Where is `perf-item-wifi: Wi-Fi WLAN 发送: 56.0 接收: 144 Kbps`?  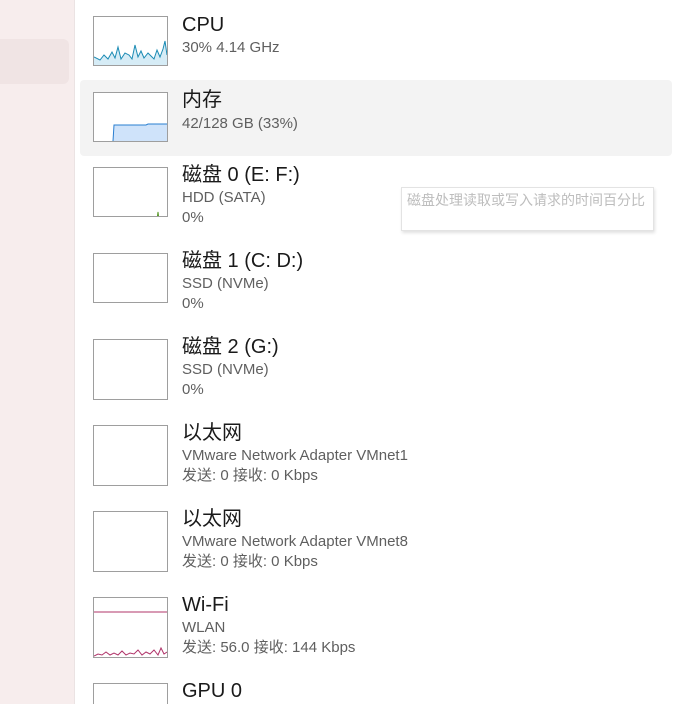
perf-item-wifi: Wi-Fi WLAN 发送: 56.0 接收: 144 Kbps is located at coordinates (376, 628).